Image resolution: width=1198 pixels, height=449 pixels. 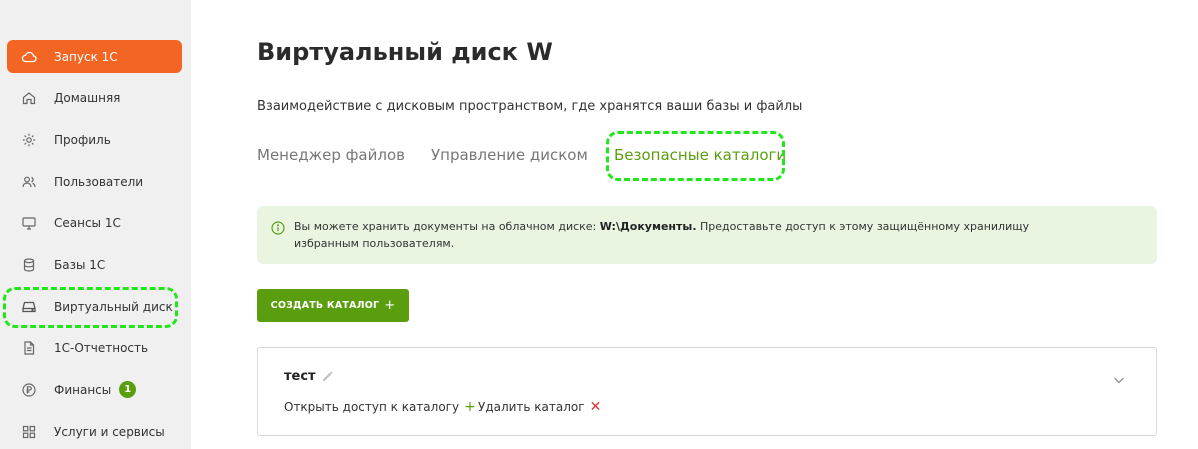 What do you see at coordinates (29, 432) in the screenshot?
I see `grid-icon` at bounding box center [29, 432].